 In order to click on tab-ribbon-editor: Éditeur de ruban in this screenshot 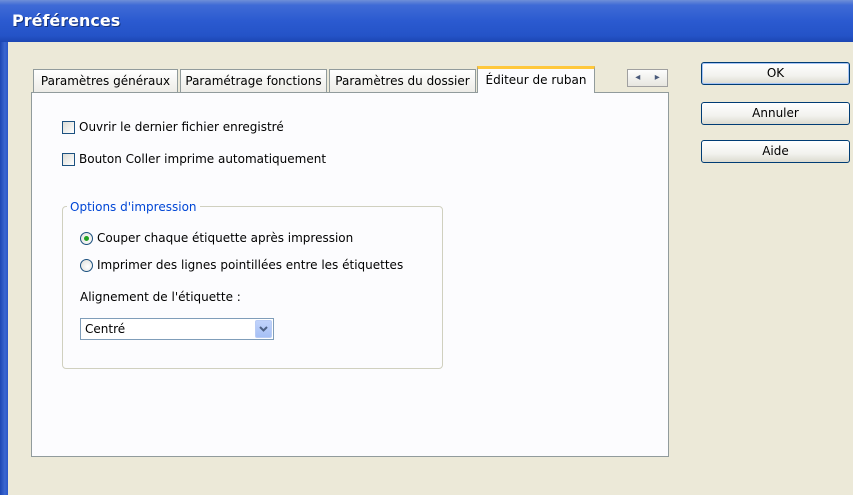, I will do `click(536, 79)`.